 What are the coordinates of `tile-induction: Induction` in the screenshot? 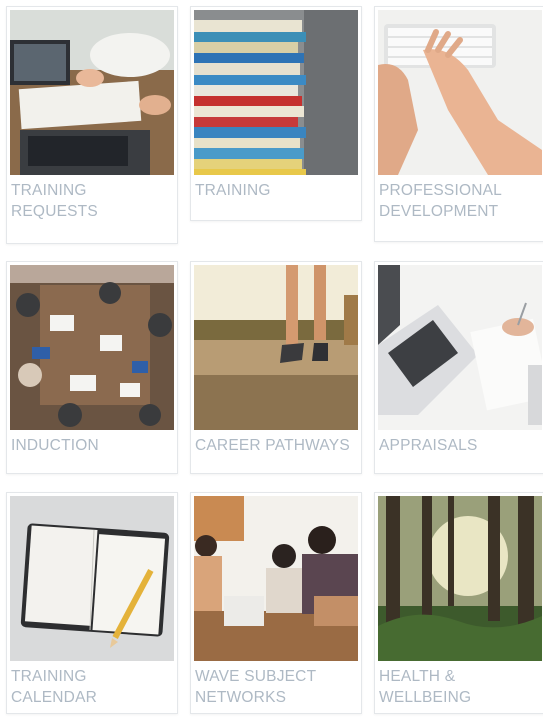 It's located at (92, 367).